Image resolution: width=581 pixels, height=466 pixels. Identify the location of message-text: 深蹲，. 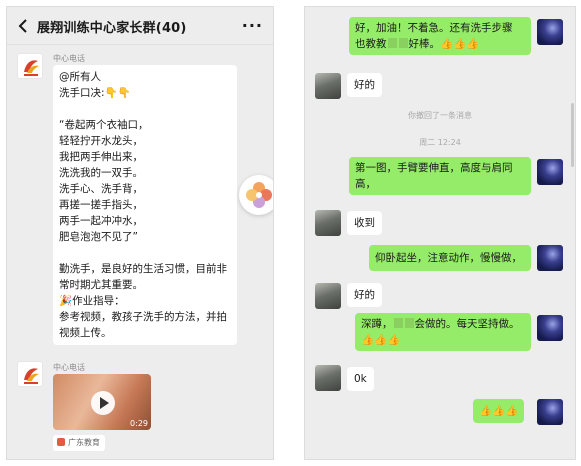
(377, 324).